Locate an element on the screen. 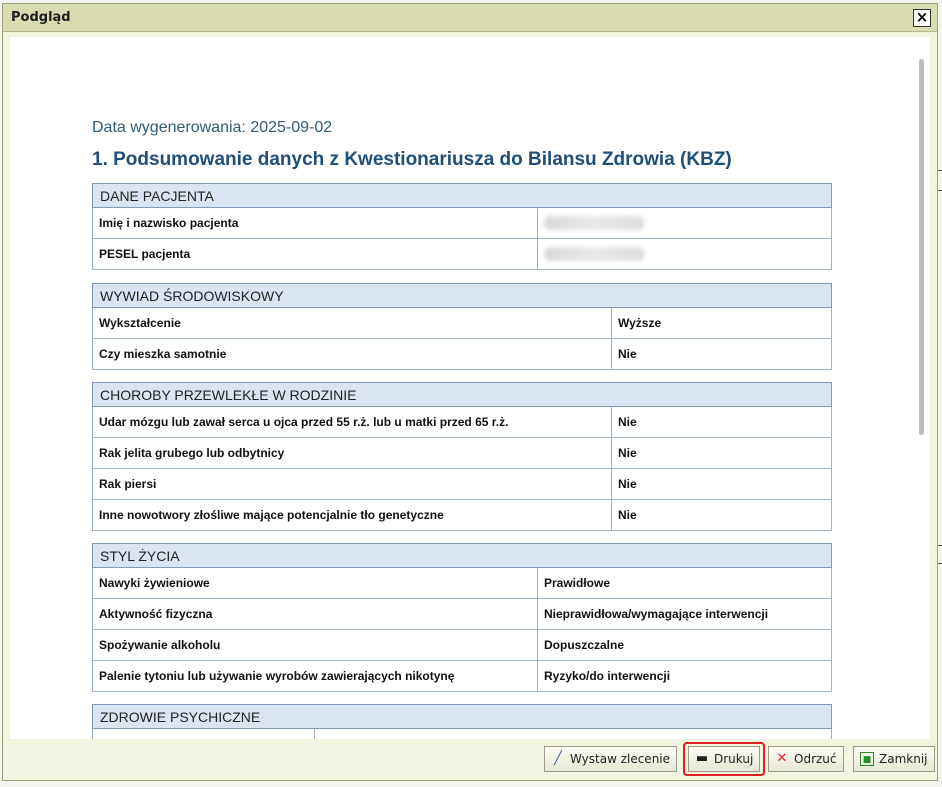 Image resolution: width=942 pixels, height=787 pixels. row-label: Rak jelita grubego lub odbytnicy is located at coordinates (352, 453).